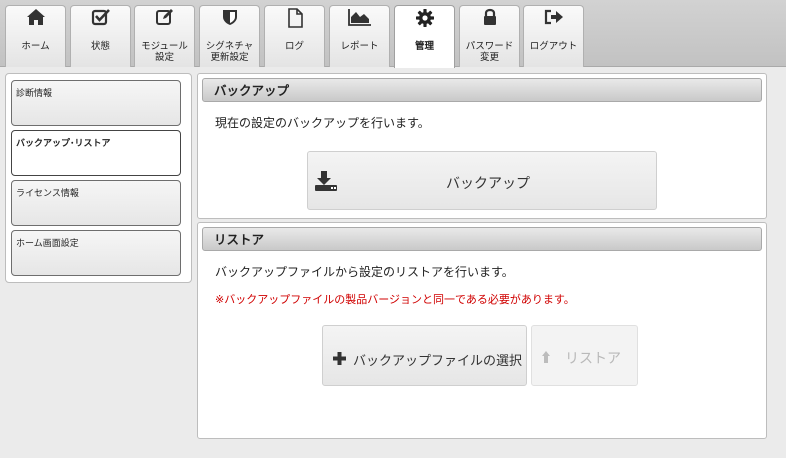 The height and width of the screenshot is (458, 786). Describe the element at coordinates (164, 18) in the screenshot. I see `edit-icon` at that location.